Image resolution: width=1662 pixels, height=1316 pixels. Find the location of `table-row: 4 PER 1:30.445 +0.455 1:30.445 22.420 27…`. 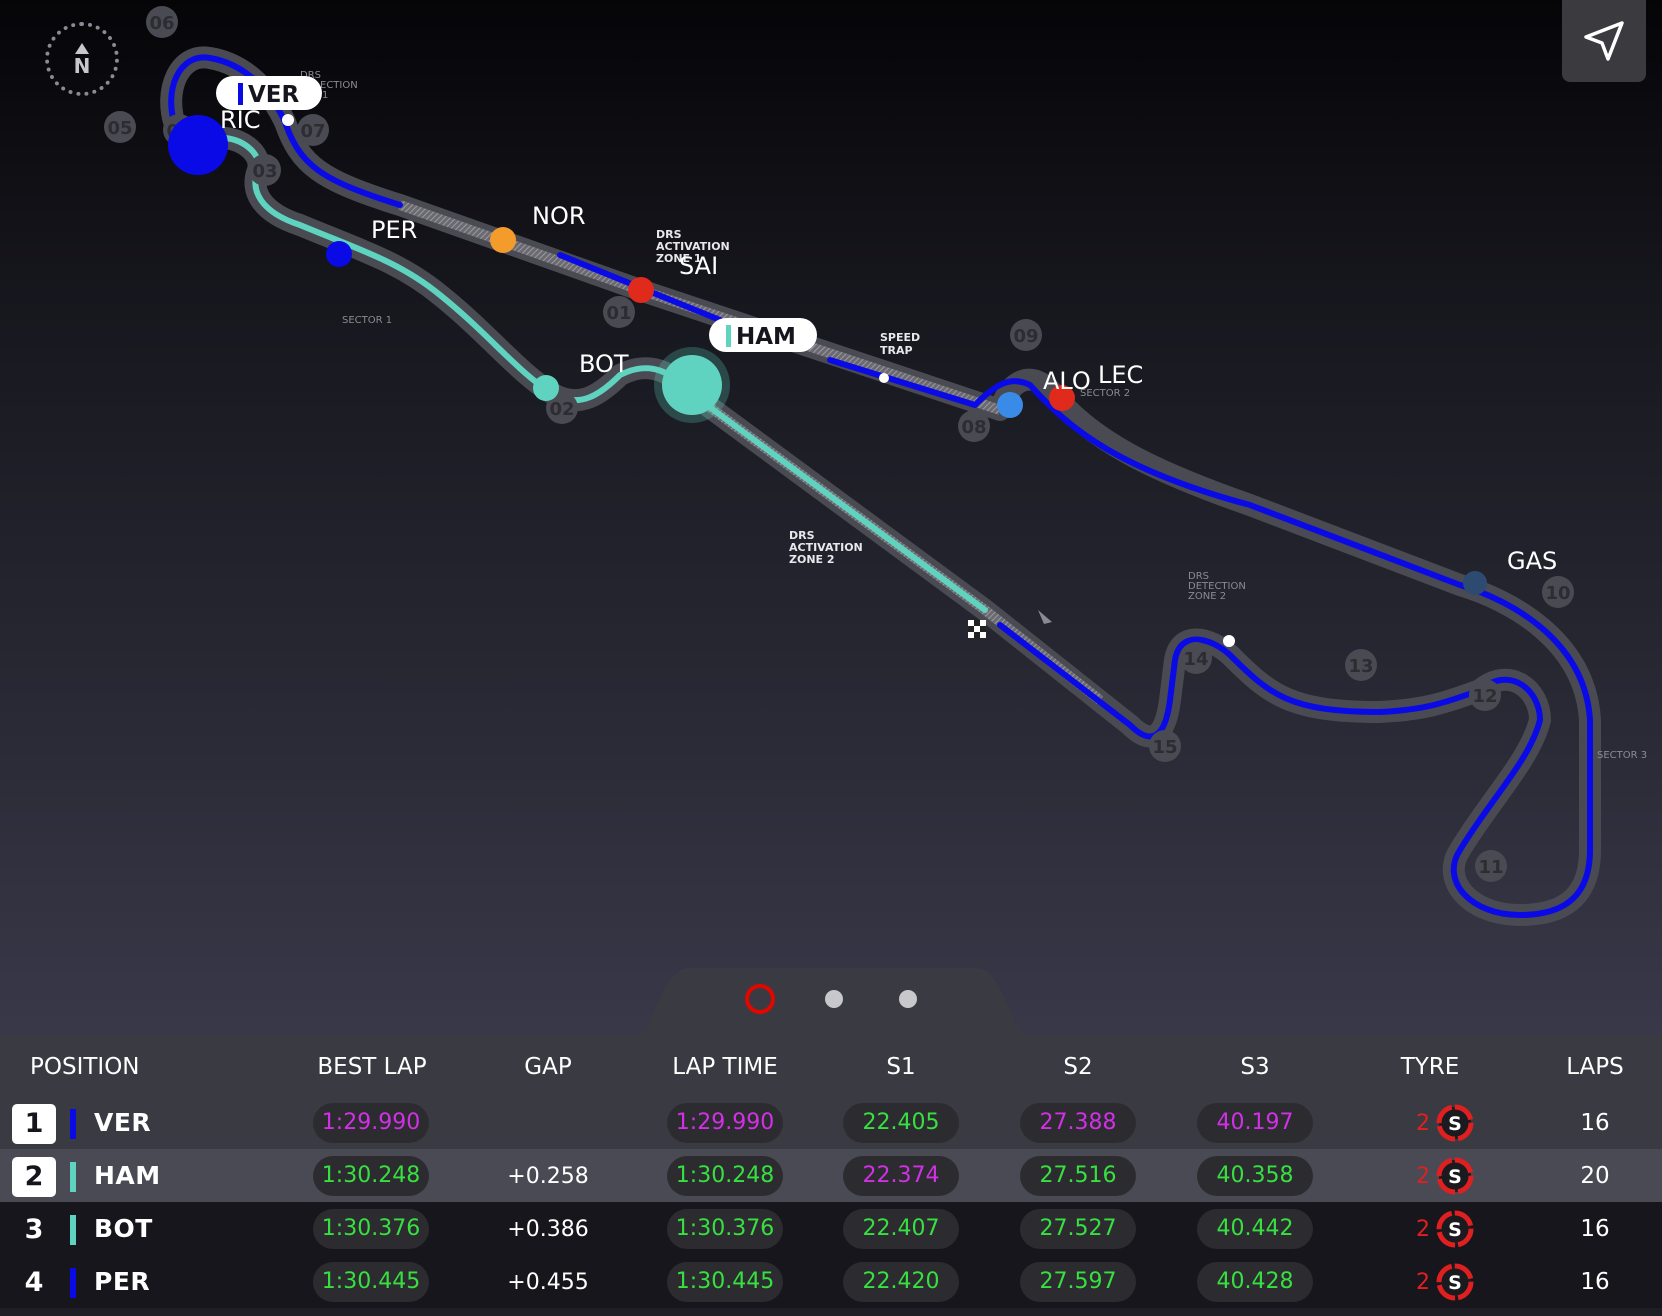

table-row: 4 PER 1:30.445 +0.455 1:30.445 22.420 27… is located at coordinates (831, 1281).